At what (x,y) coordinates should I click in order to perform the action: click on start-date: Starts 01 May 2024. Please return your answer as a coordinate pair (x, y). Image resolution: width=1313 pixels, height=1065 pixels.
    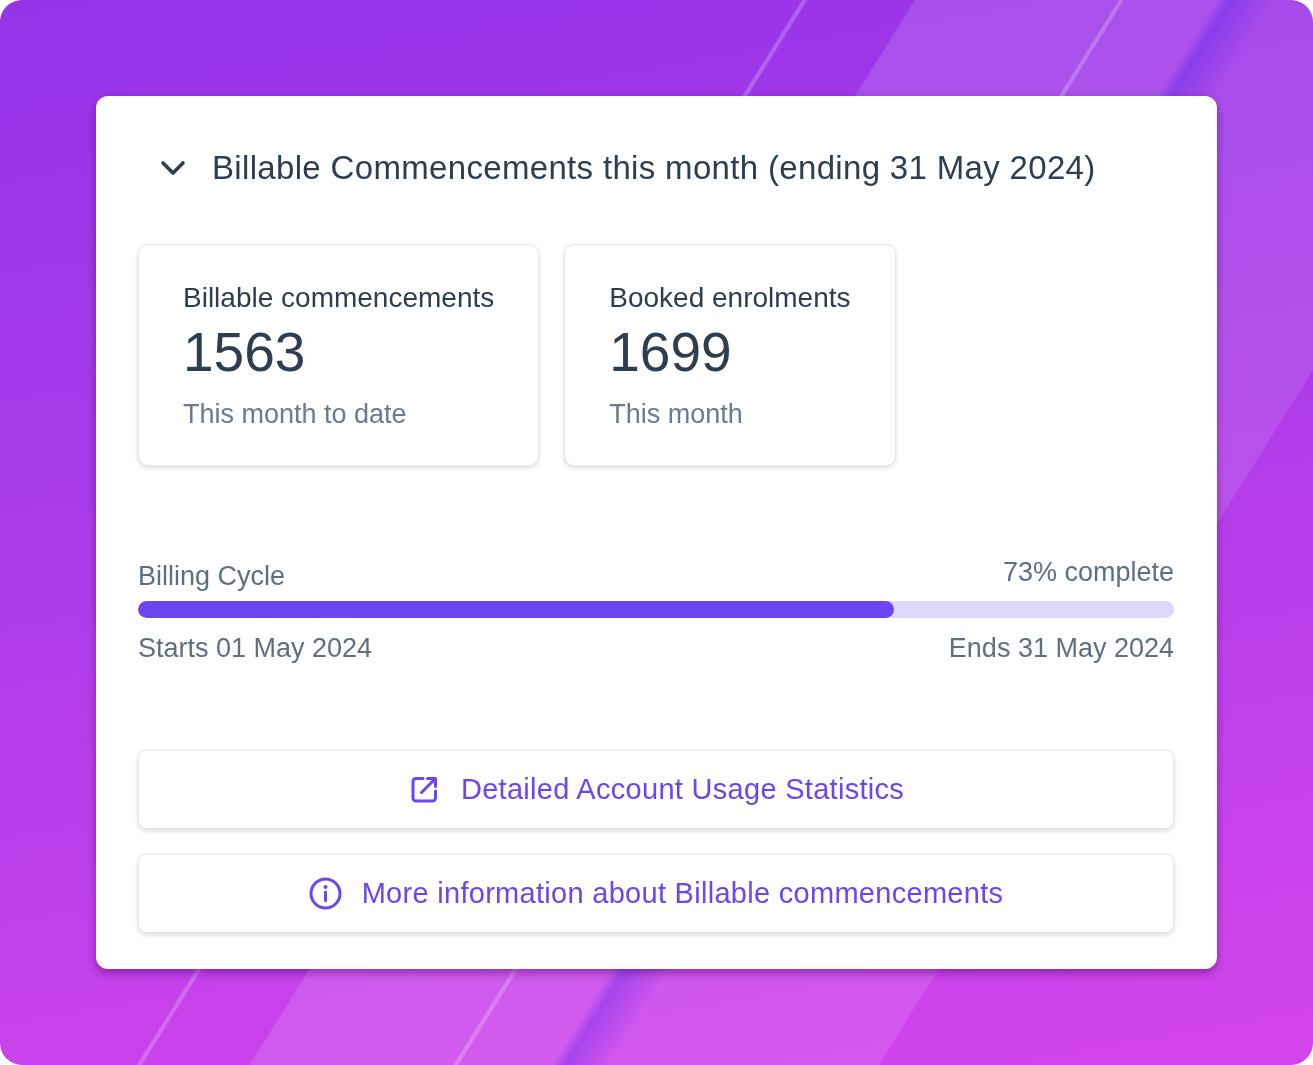
    Looking at the image, I should click on (255, 648).